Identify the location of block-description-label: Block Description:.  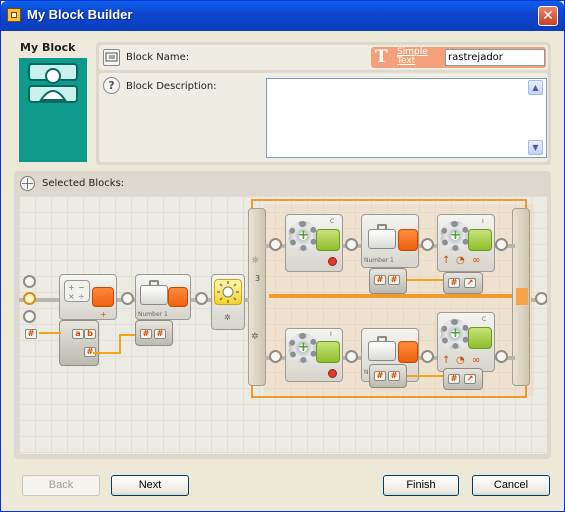
(171, 86).